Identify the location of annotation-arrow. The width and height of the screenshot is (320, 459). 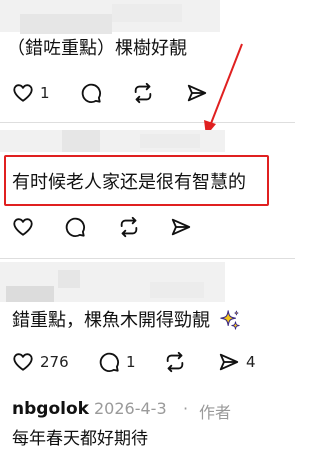
(223, 89).